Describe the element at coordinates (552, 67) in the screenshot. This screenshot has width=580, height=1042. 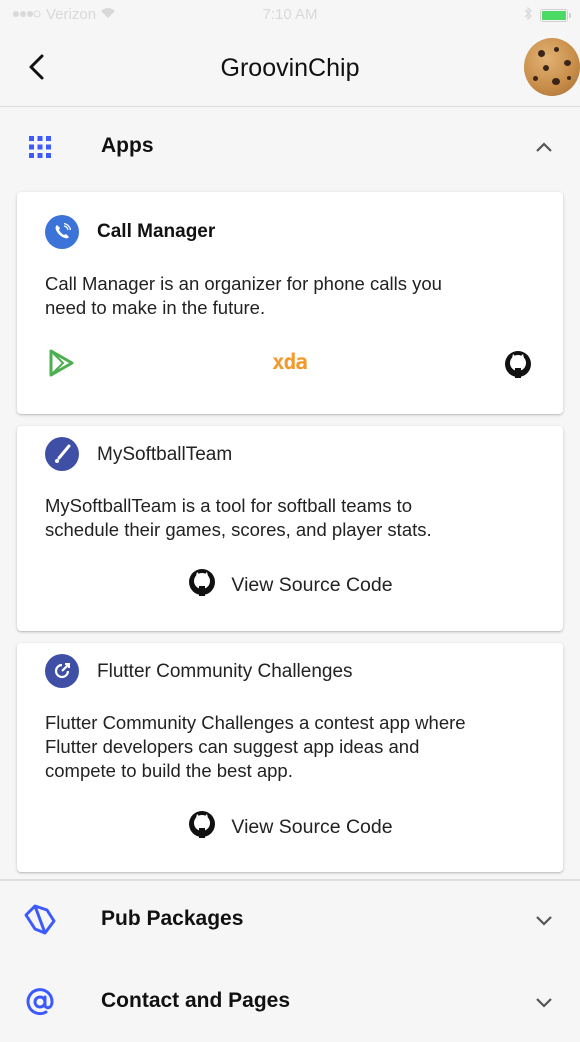
I see `avatar` at that location.